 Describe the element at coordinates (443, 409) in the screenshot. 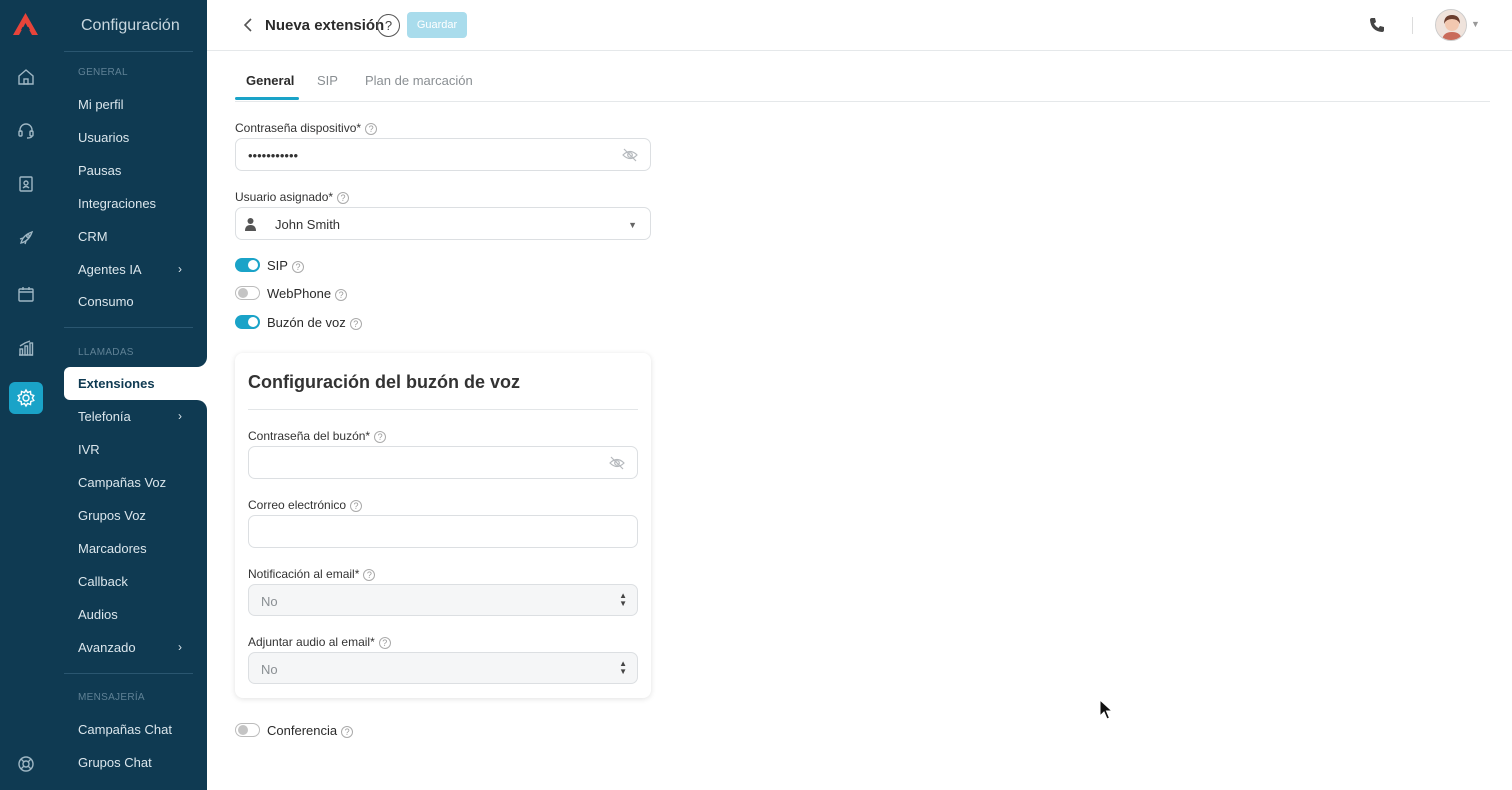

I see `card-divider` at that location.